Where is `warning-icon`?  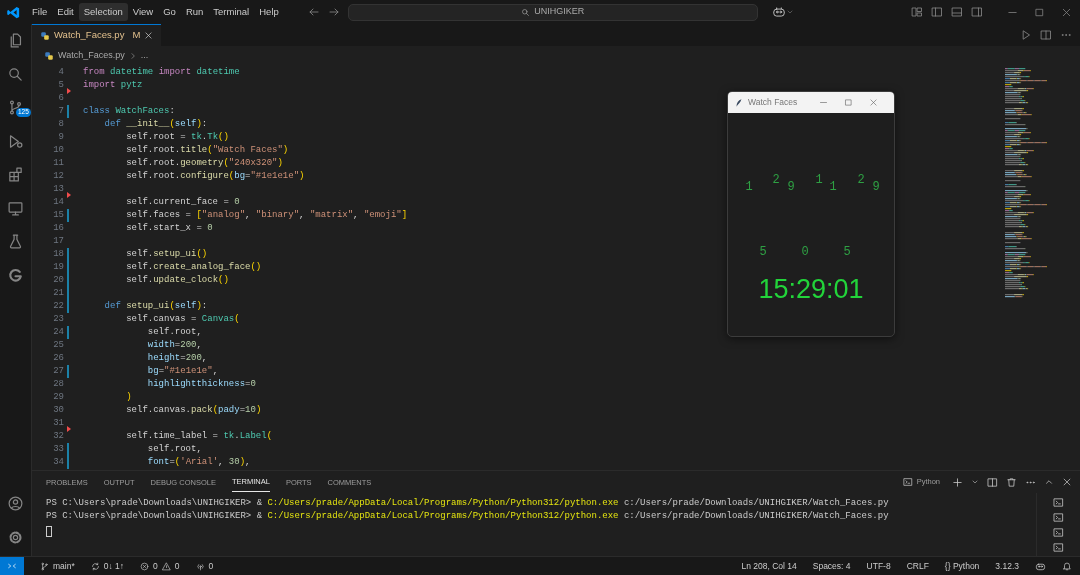 warning-icon is located at coordinates (166, 566).